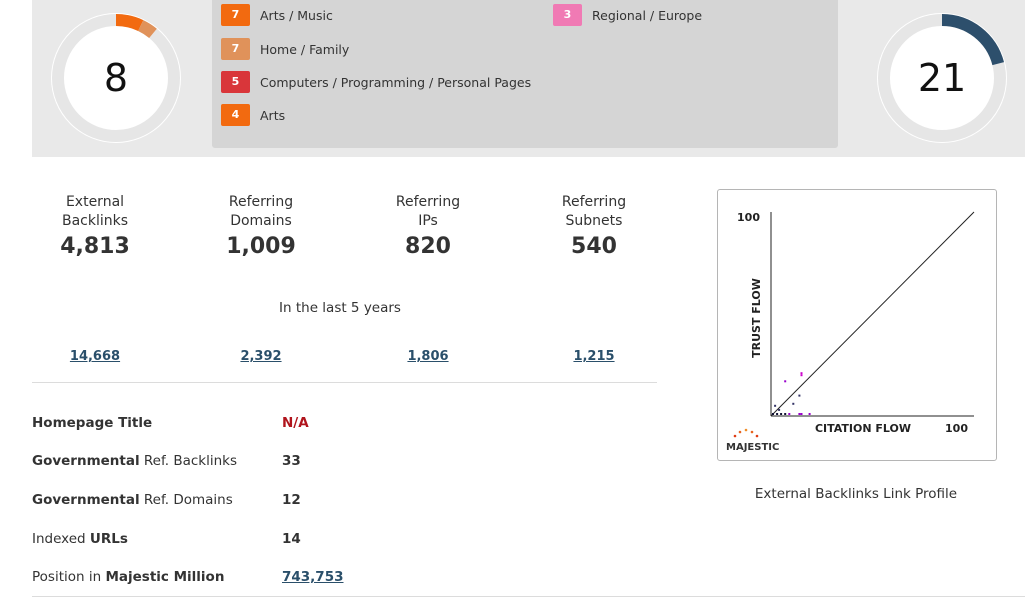 This screenshot has height=599, width=1025. What do you see at coordinates (752, 440) in the screenshot?
I see `majestic-logo: MAJESTIC` at bounding box center [752, 440].